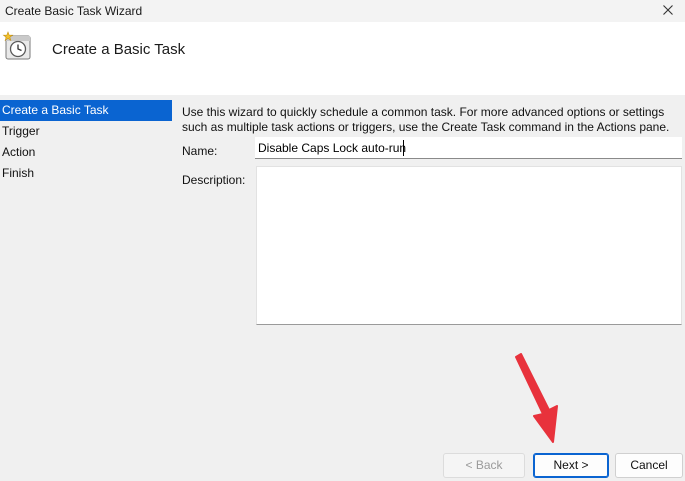 This screenshot has width=685, height=481. What do you see at coordinates (86, 110) in the screenshot?
I see `step-create-basic-task: Create a Basic Task` at bounding box center [86, 110].